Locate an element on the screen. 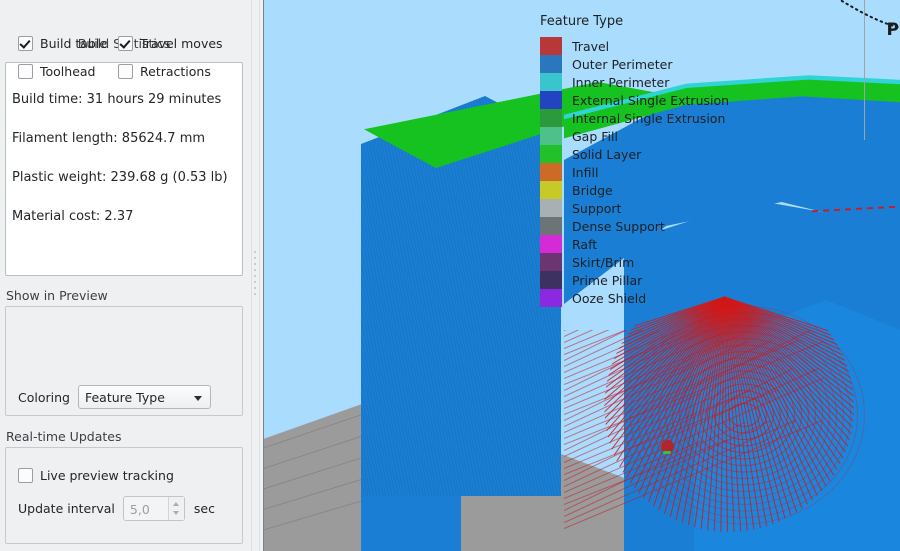  checkbox-label-retractions: Retractions is located at coordinates (175, 71).